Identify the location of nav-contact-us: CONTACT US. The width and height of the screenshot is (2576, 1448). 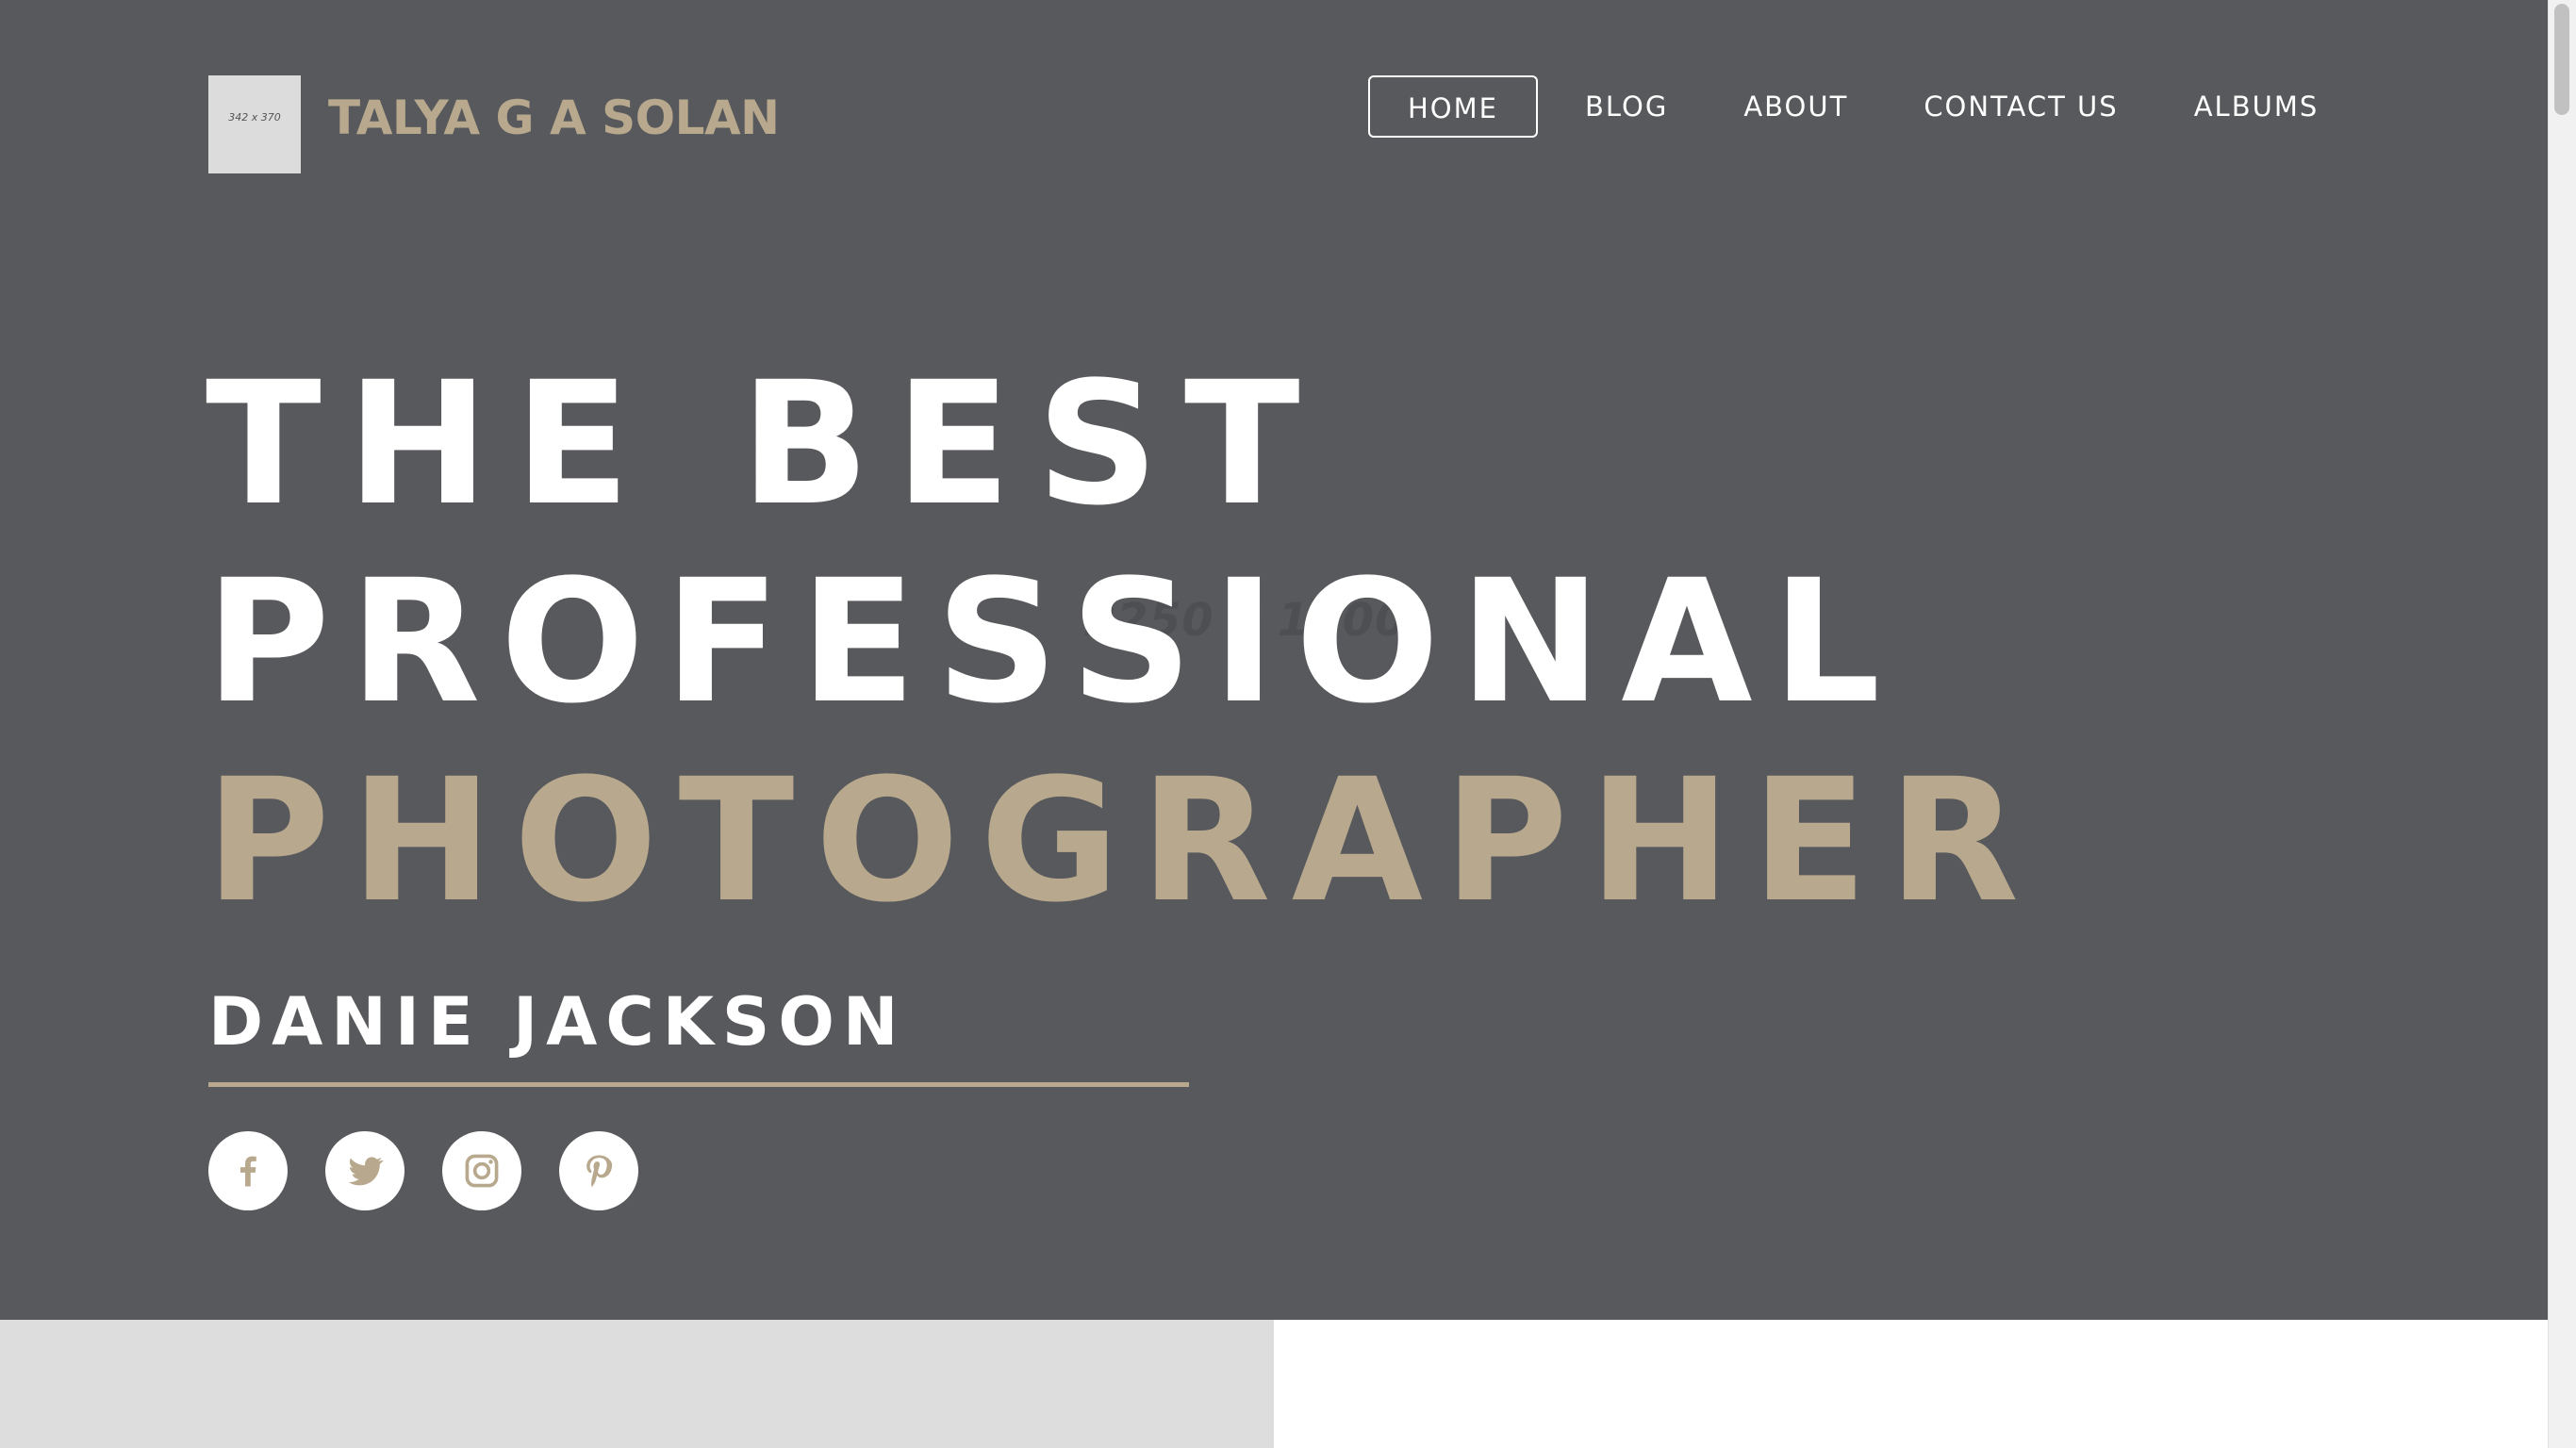
(2020, 106).